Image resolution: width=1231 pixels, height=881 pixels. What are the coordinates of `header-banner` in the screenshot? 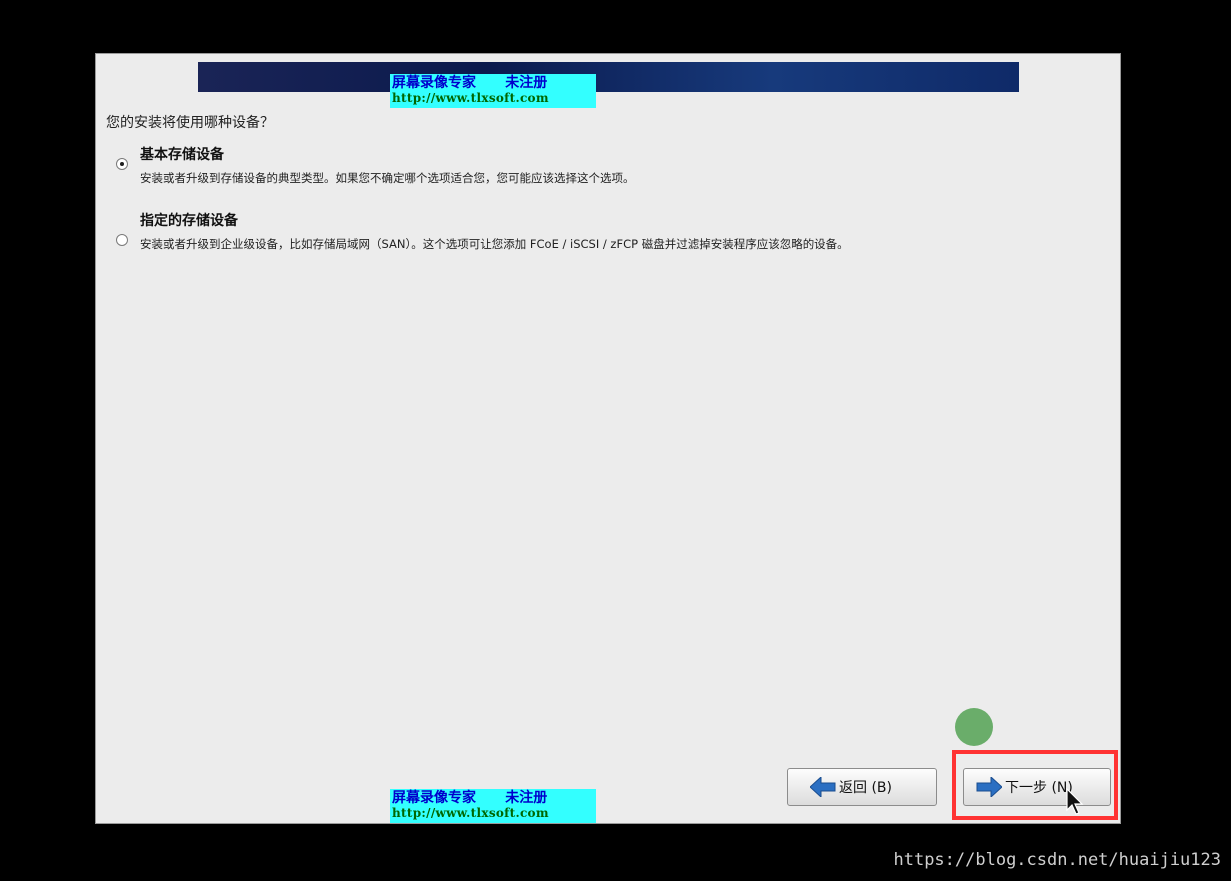 It's located at (608, 77).